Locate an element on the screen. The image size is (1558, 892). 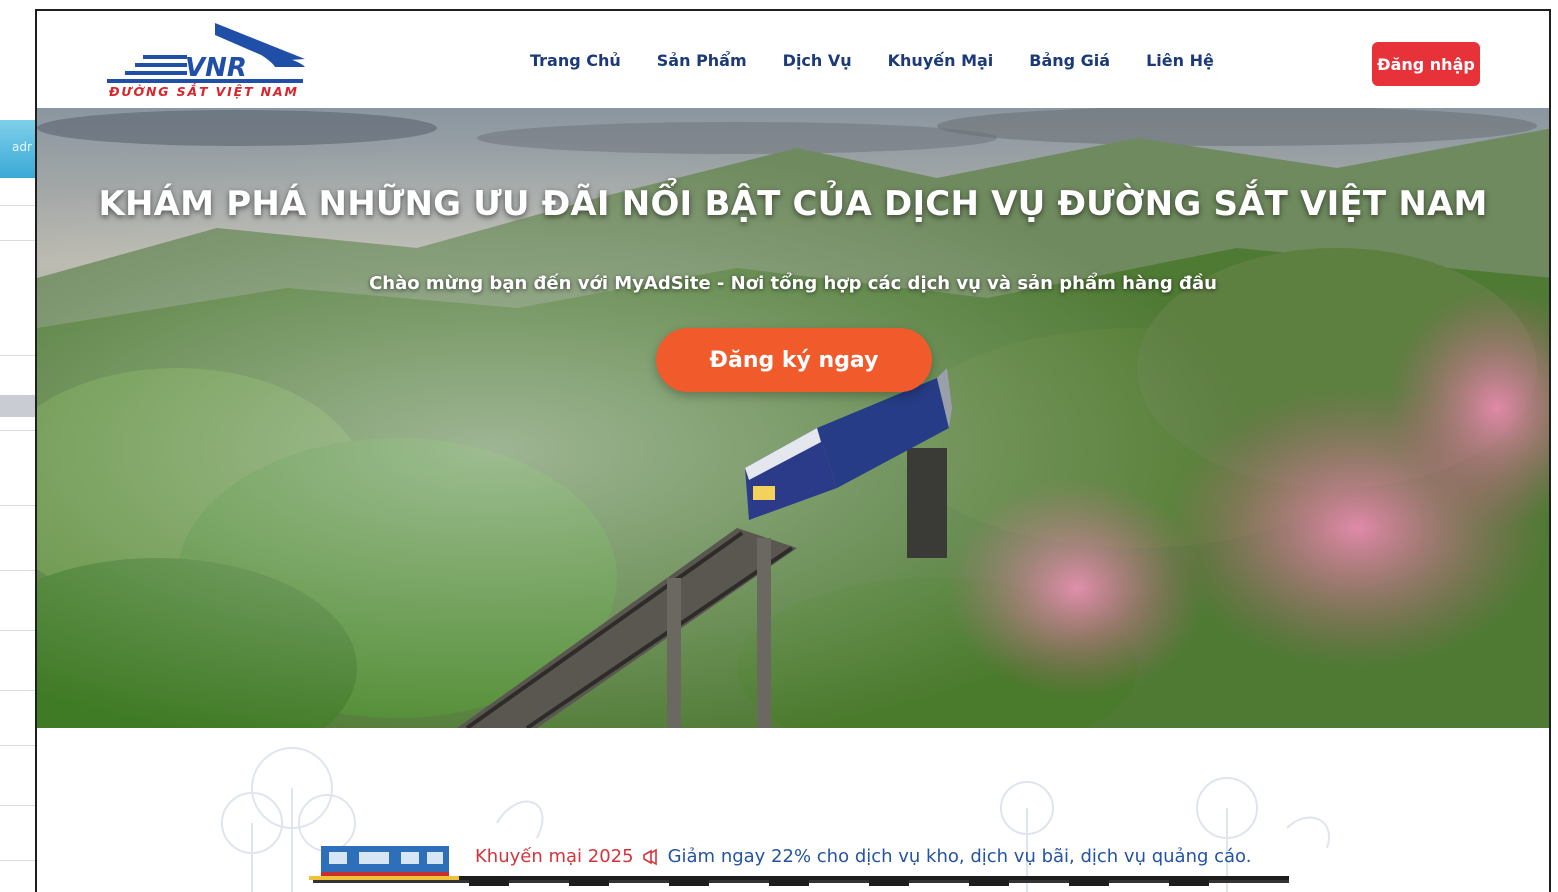
site-logo: VNR ĐƯỜNG SẮT VIỆT NAM is located at coordinates (208, 60).